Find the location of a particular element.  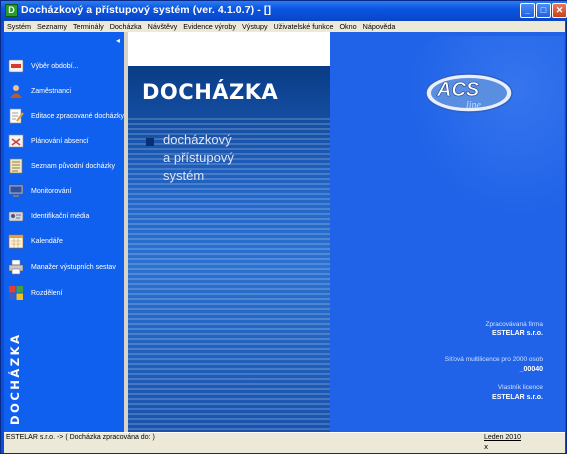

maximize-button: □ is located at coordinates (543, 10).